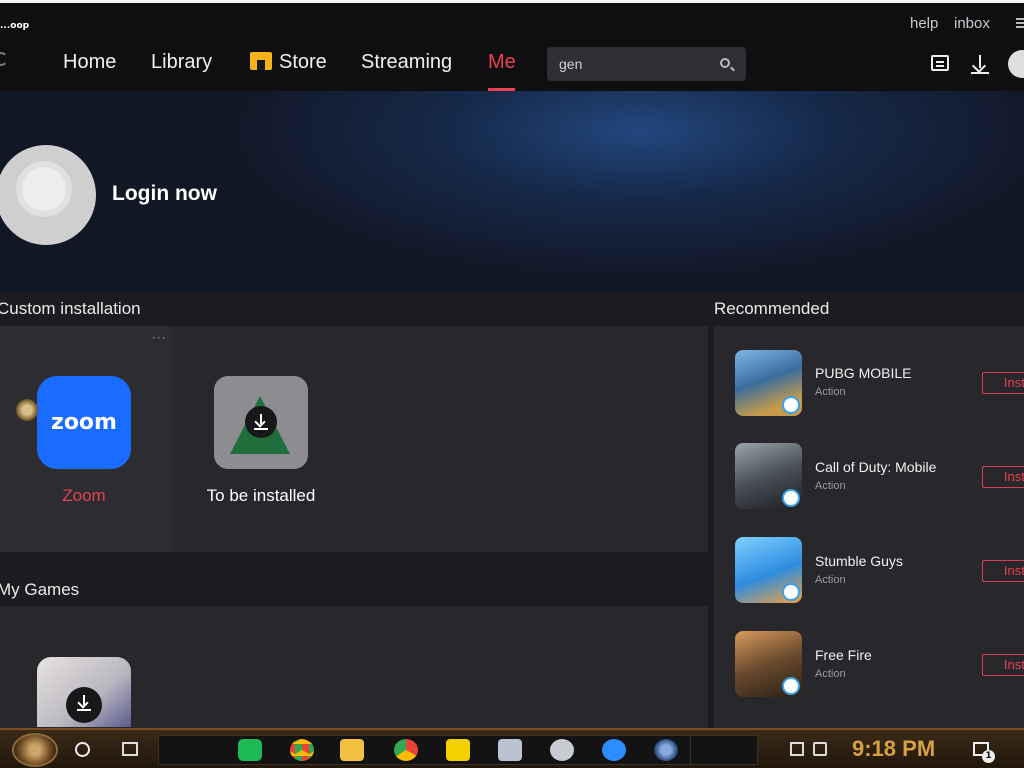  I want to click on menu-icon, so click(1020, 23).